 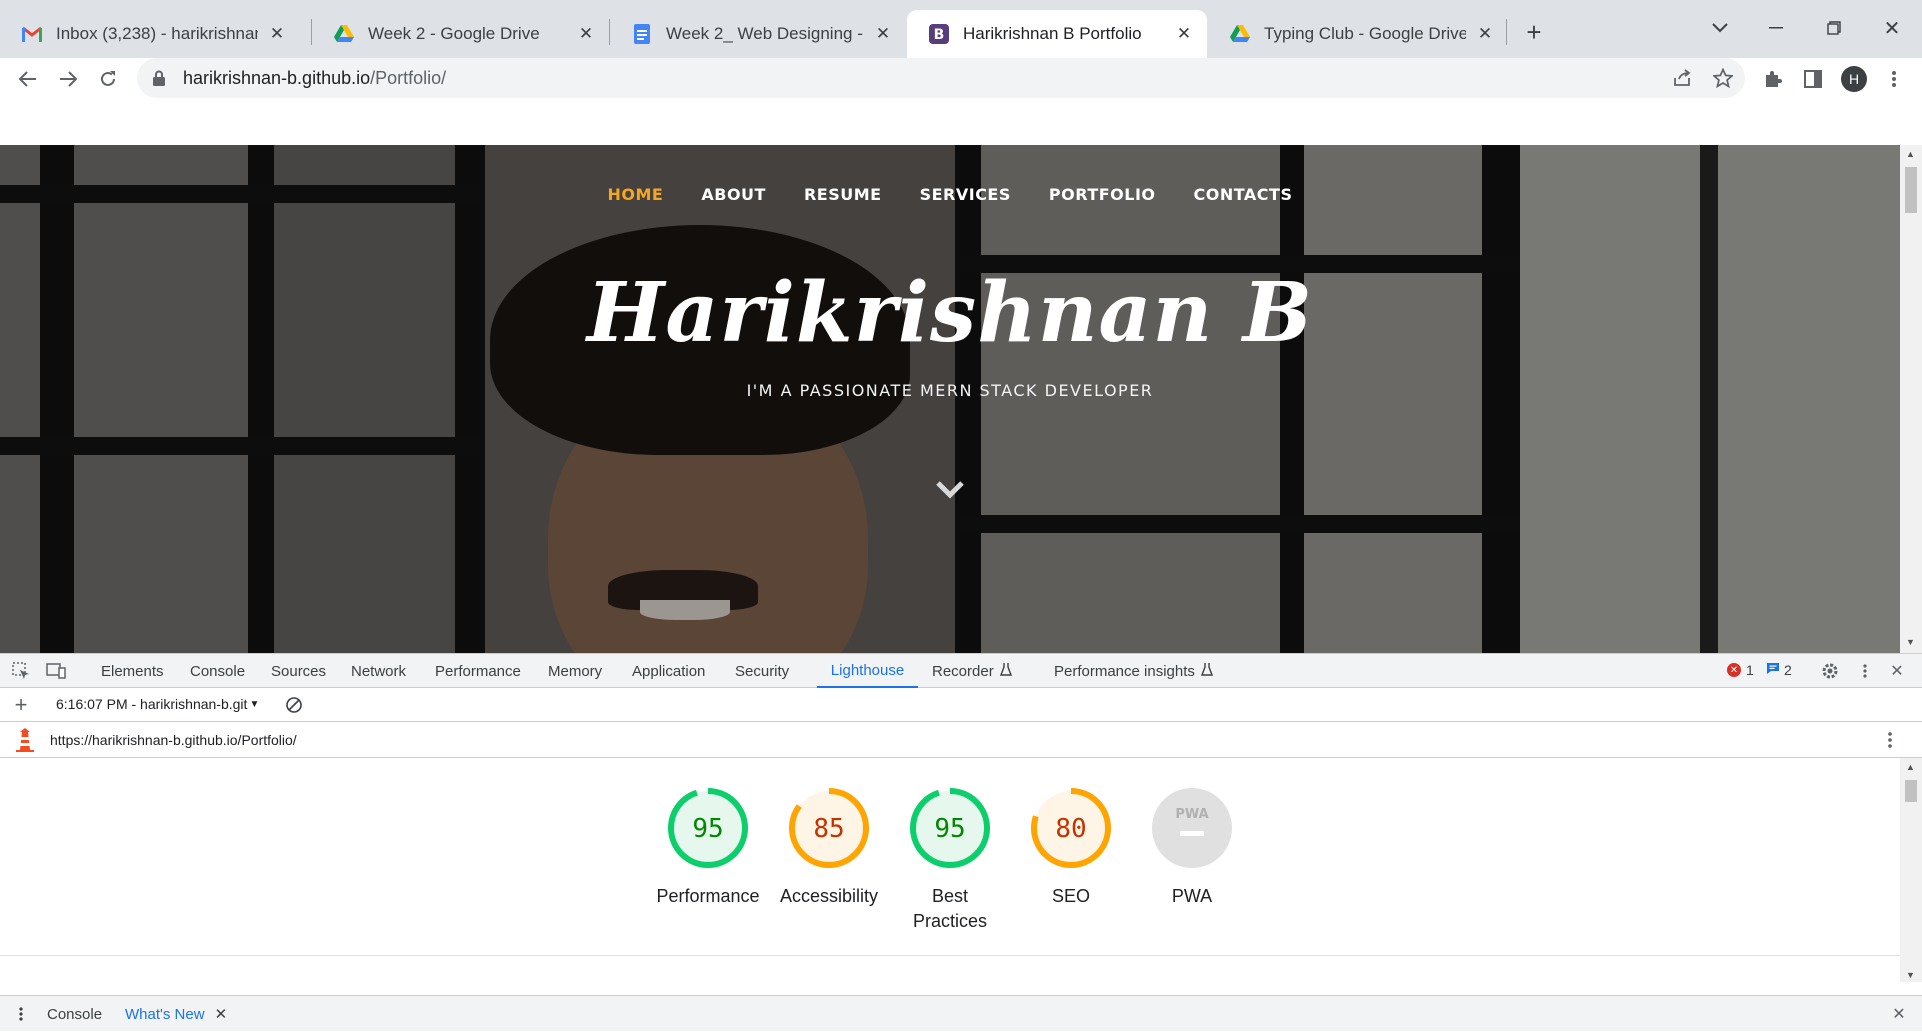 What do you see at coordinates (1070, 829) in the screenshot?
I see `score-value: 80` at bounding box center [1070, 829].